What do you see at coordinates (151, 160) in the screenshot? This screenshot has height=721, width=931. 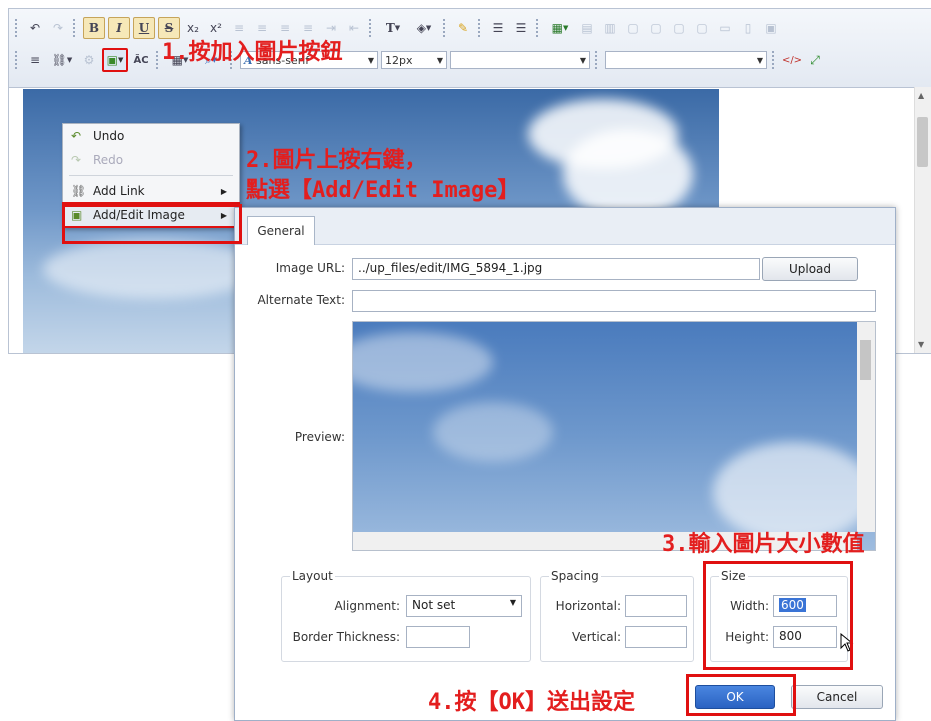 I see `menu-item-redo: ↷ Redo` at bounding box center [151, 160].